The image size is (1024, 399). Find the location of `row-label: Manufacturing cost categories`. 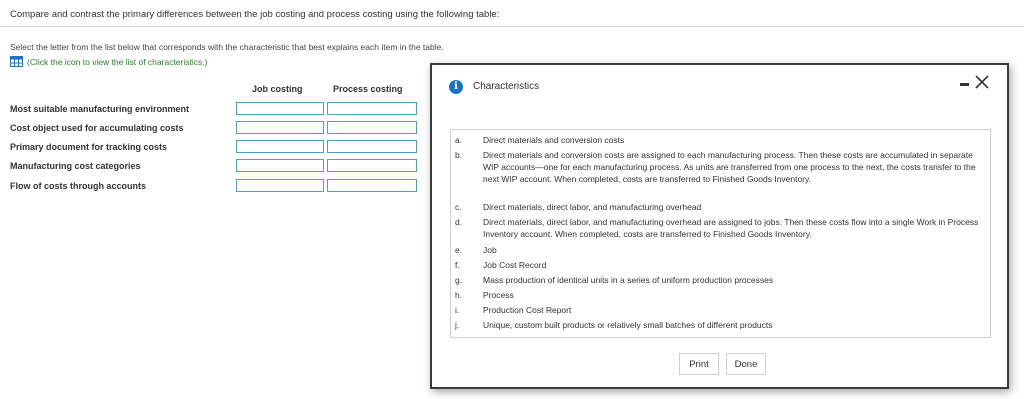

row-label: Manufacturing cost categories is located at coordinates (75, 166).